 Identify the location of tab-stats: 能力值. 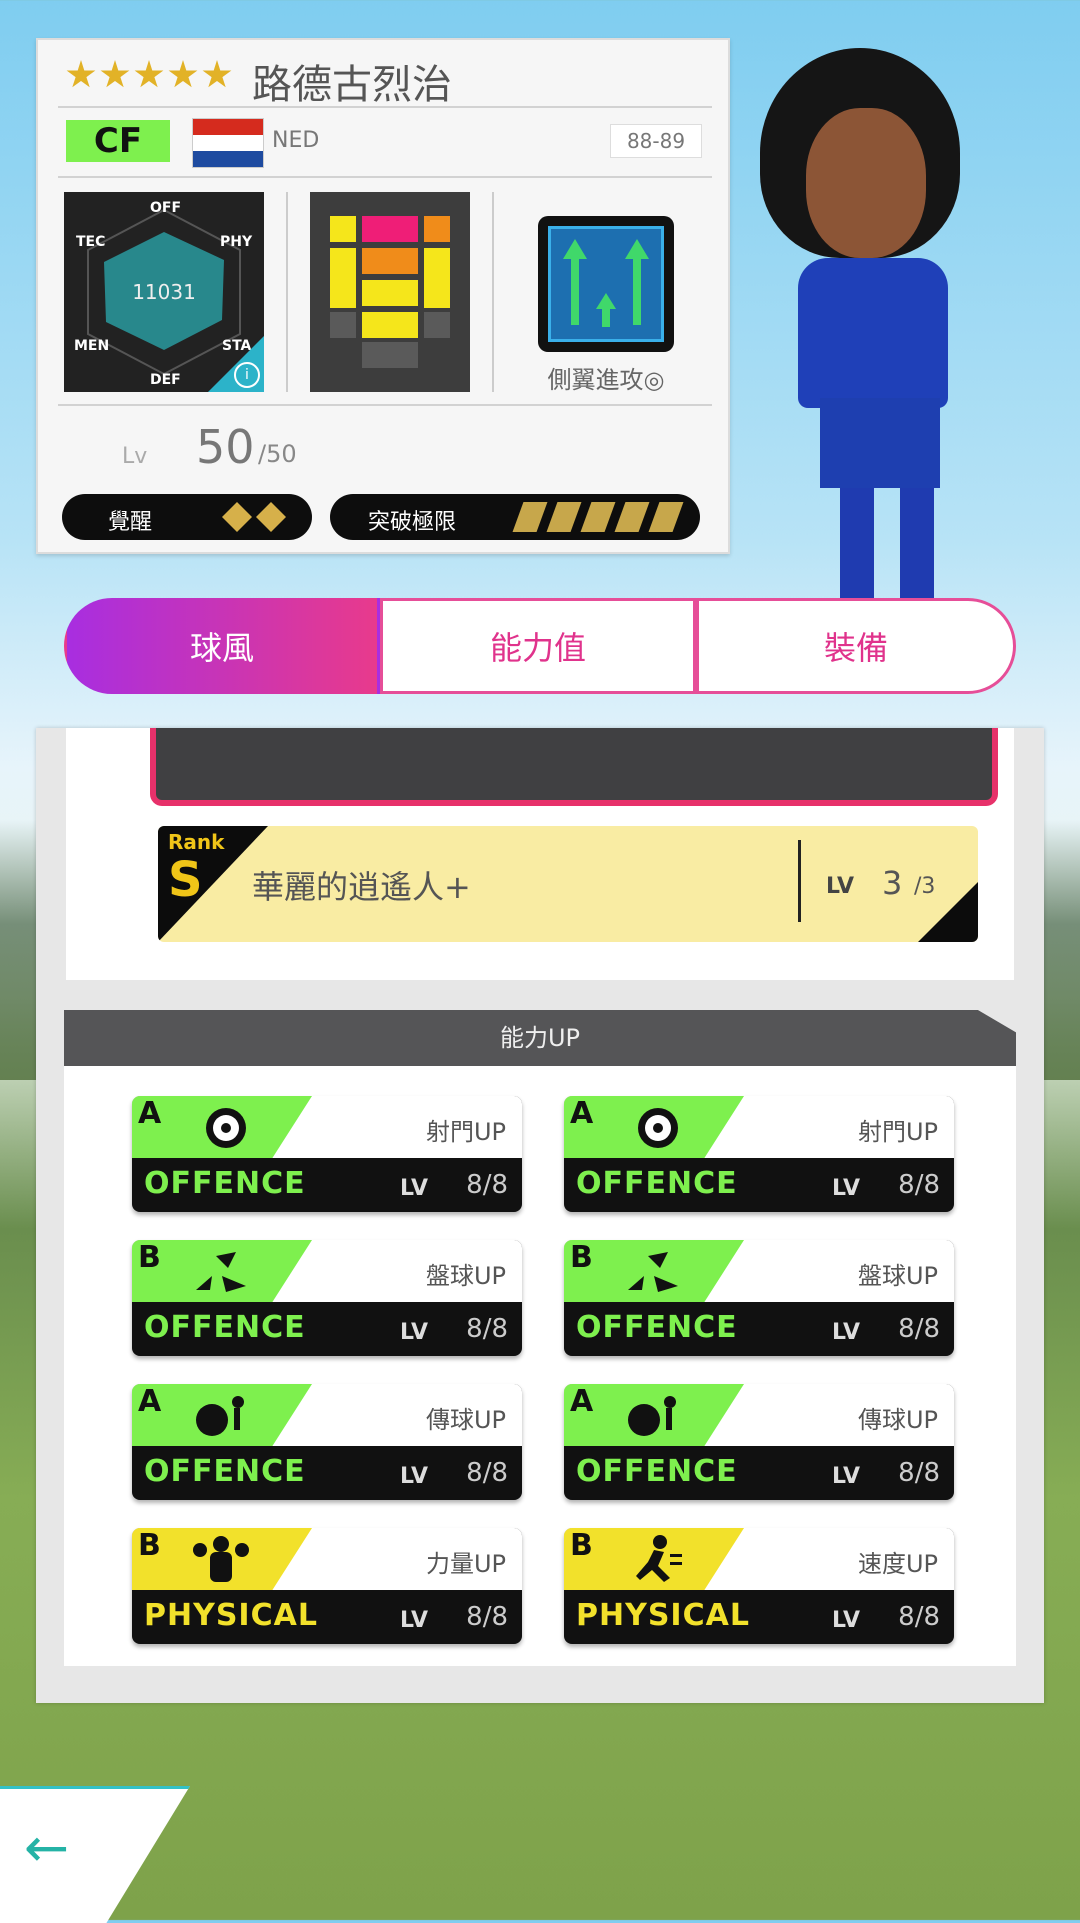
(538, 646).